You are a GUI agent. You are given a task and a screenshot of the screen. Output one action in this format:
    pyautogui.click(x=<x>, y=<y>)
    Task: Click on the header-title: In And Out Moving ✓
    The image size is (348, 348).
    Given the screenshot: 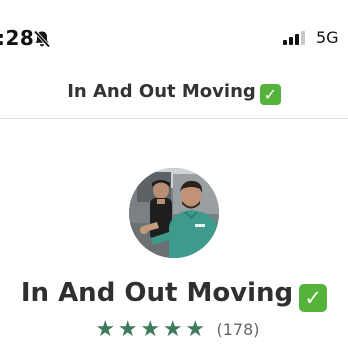 What is the action you would take?
    pyautogui.click(x=174, y=93)
    